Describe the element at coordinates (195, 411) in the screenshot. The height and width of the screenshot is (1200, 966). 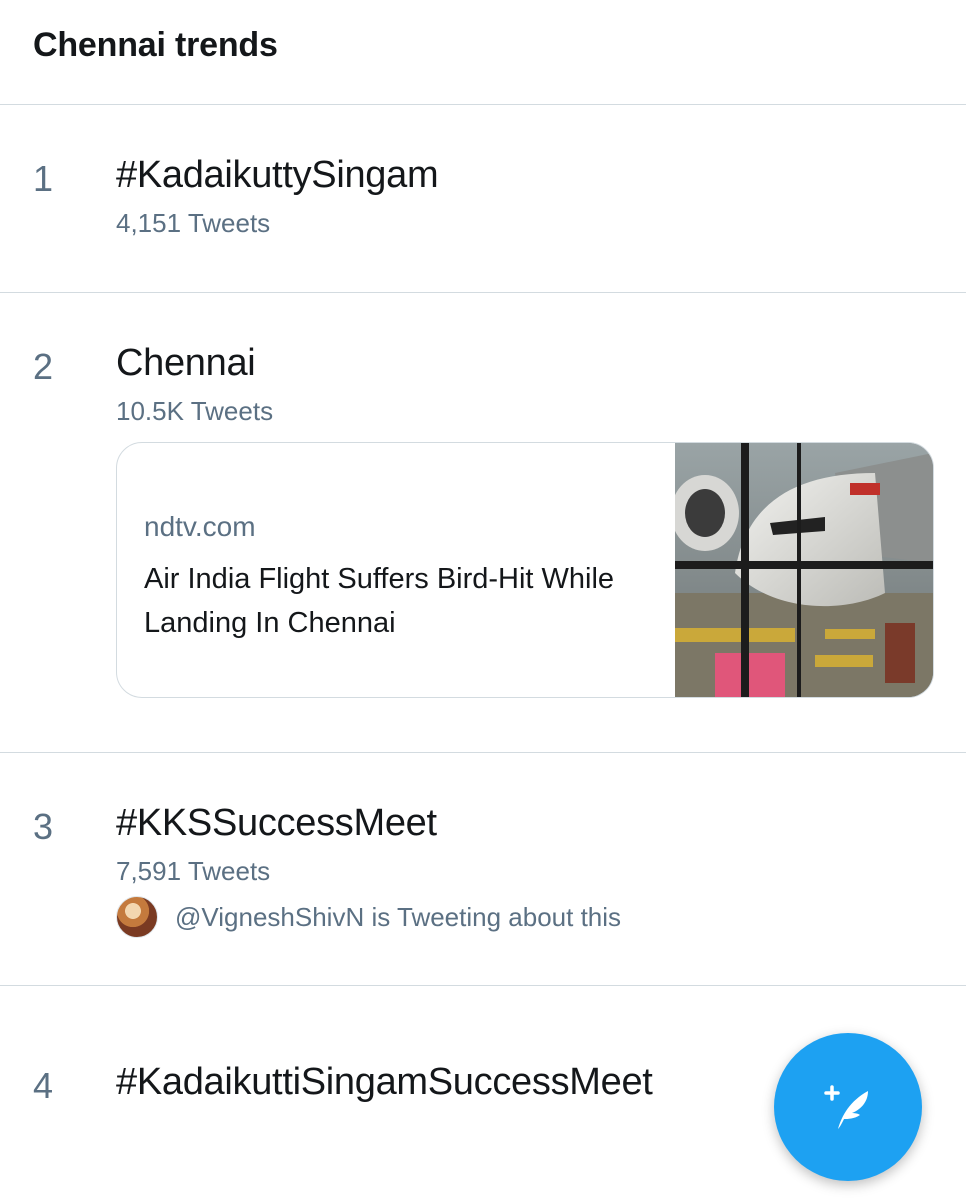
I see `trend-tweet-count: 10.5K Tweets` at that location.